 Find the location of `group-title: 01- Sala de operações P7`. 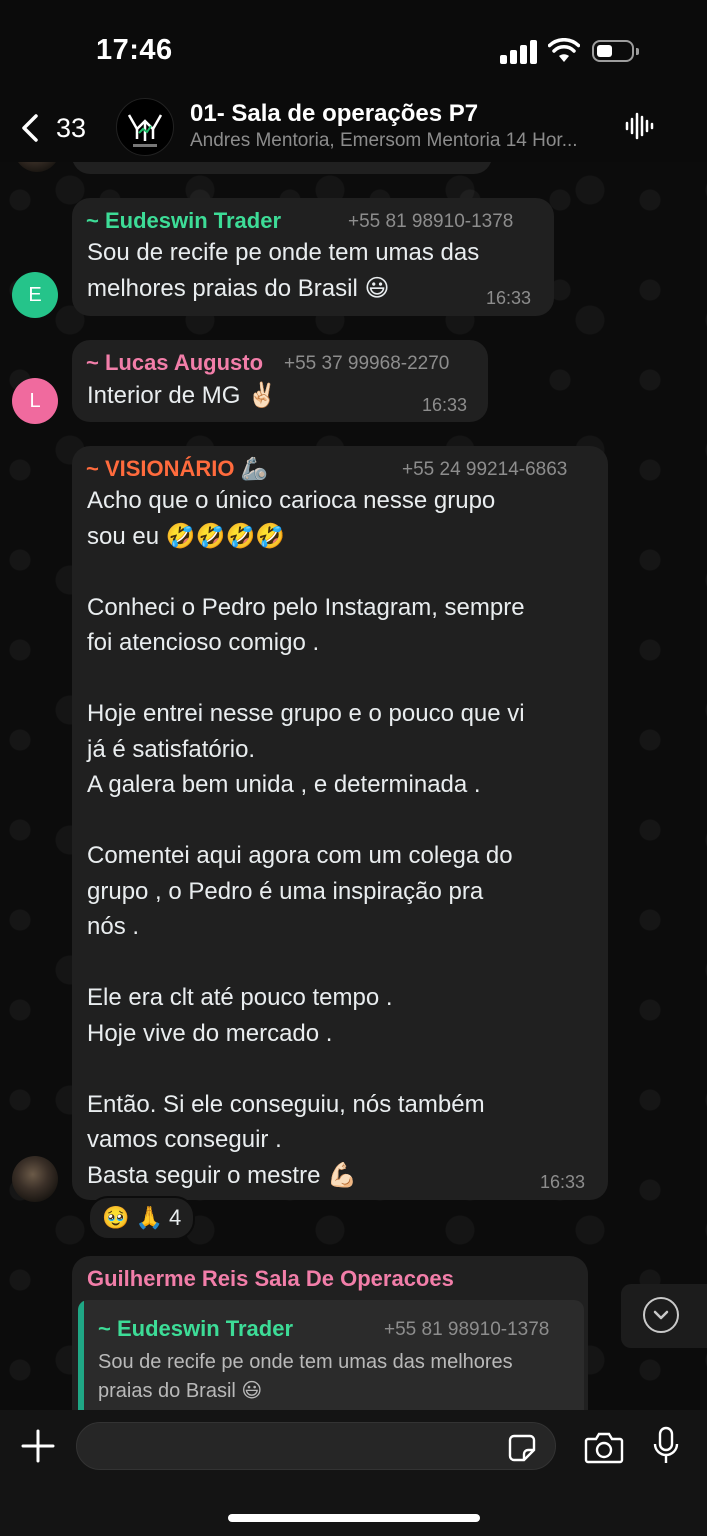

group-title: 01- Sala de operações P7 is located at coordinates (334, 114).